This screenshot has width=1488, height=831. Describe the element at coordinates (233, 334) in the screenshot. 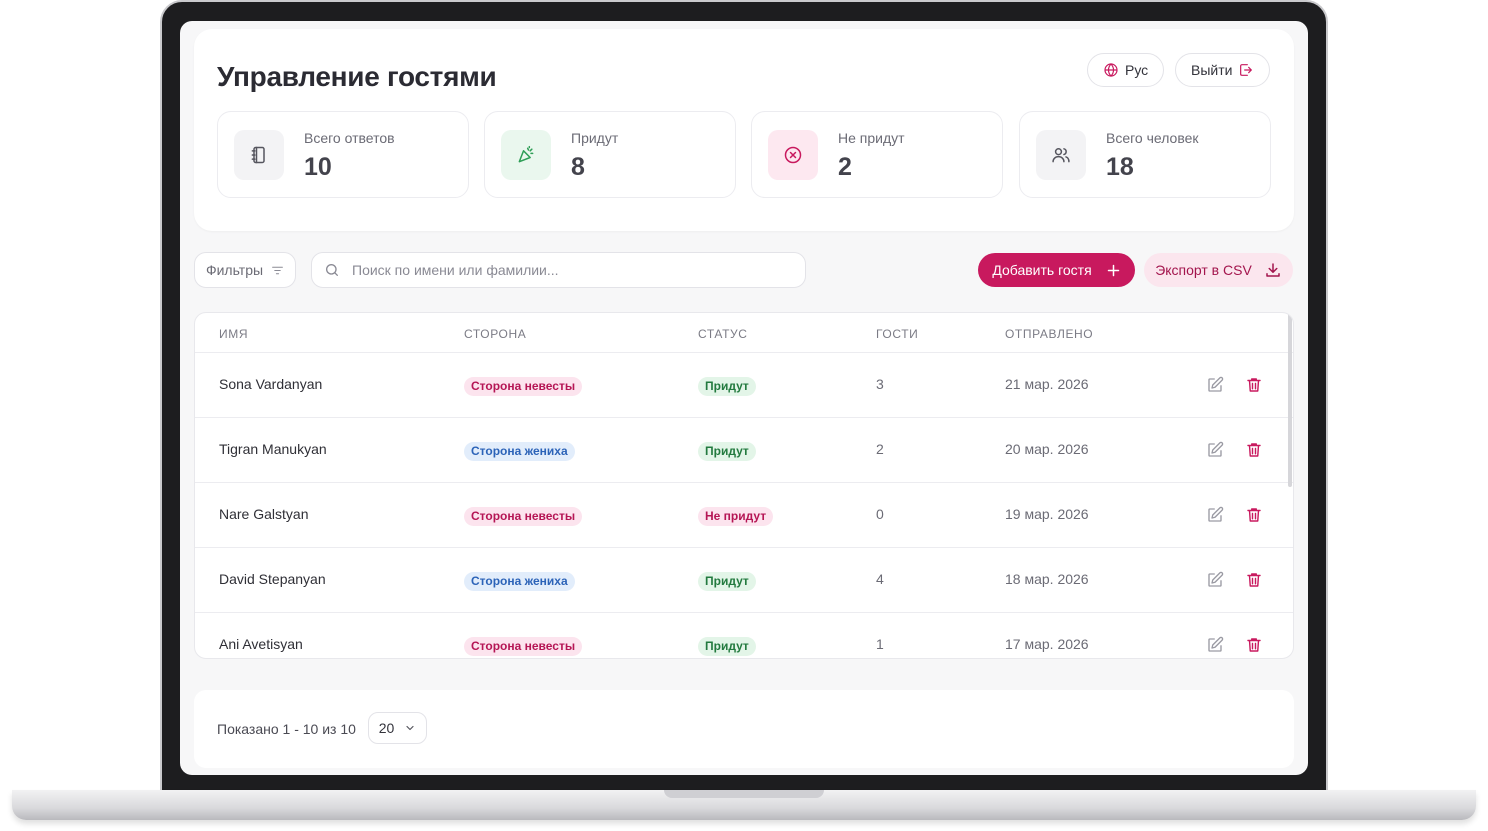

I see `column-header-name: ИМЯ` at that location.